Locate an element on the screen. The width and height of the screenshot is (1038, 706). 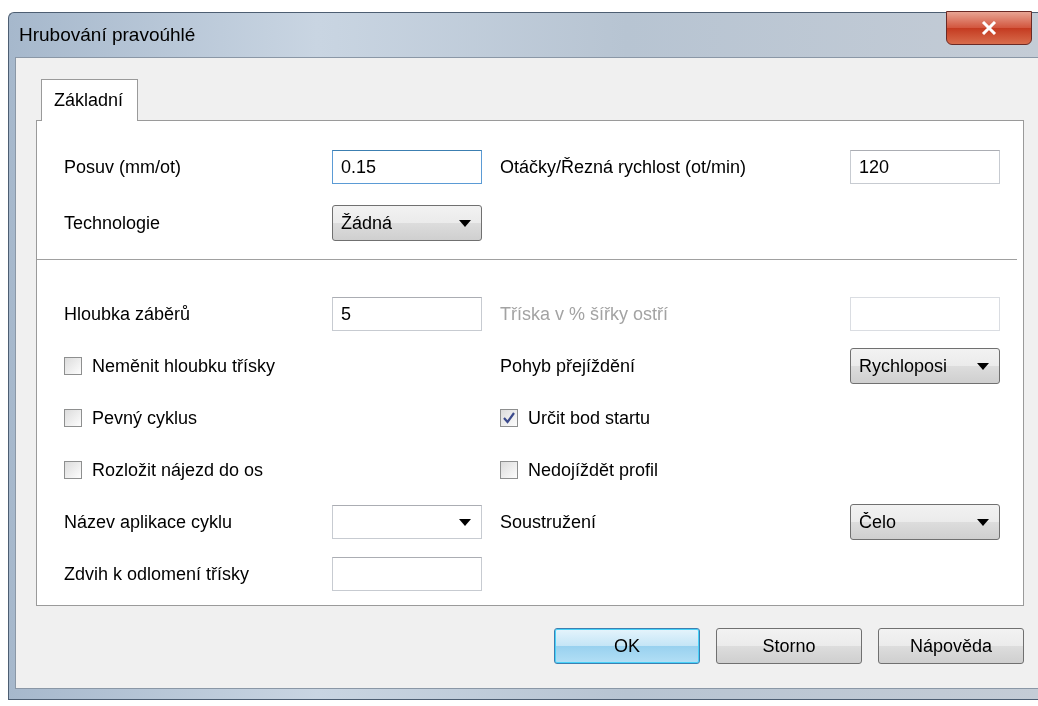
field-label: Název aplikace cyklu is located at coordinates (149, 522).